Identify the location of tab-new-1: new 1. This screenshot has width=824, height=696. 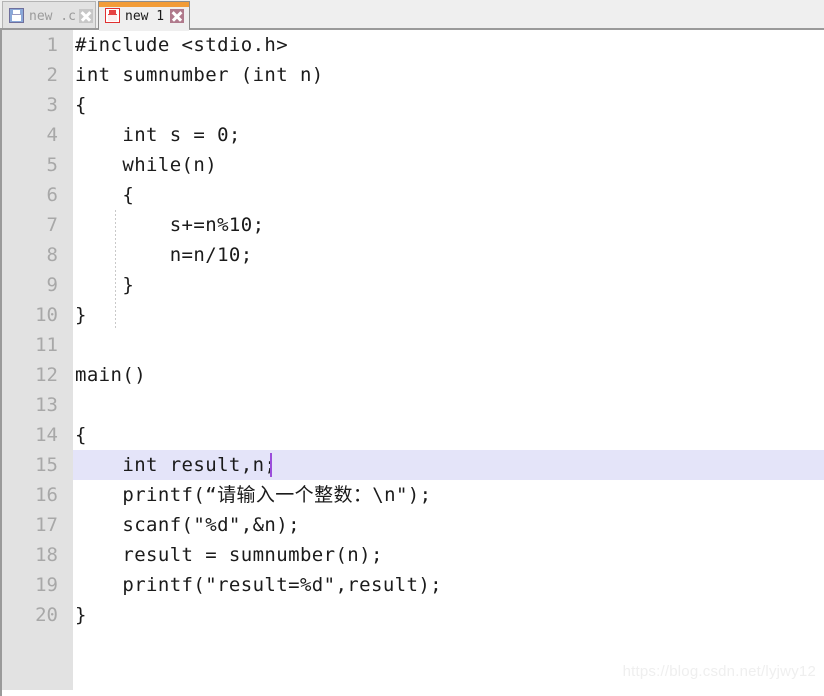
(144, 16).